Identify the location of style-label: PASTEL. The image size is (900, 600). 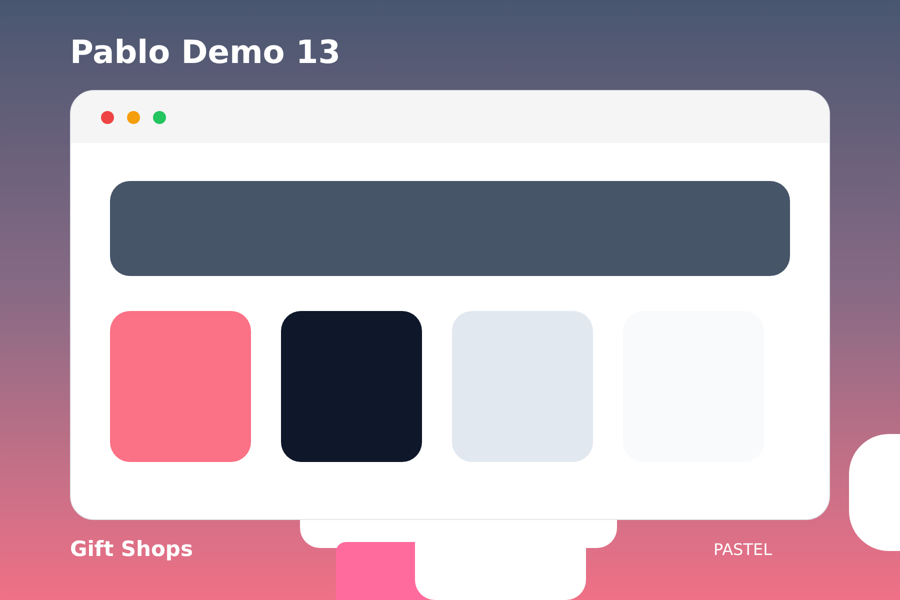
(742, 549).